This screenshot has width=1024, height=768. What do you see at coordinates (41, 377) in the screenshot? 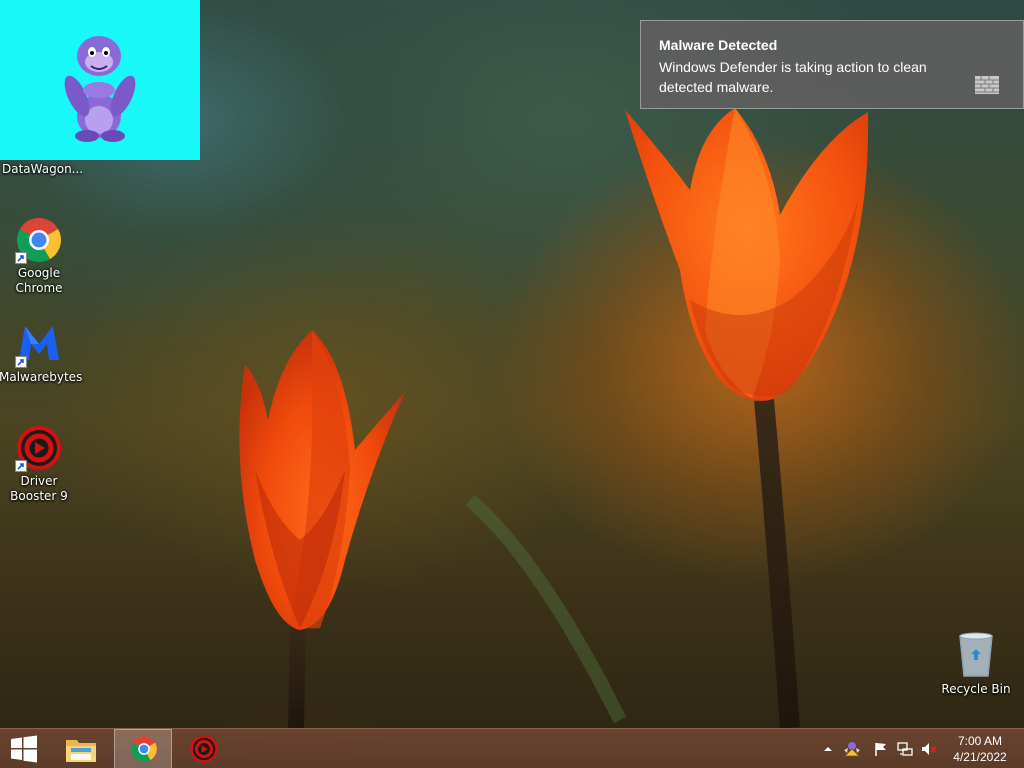
I see `desktop-icon-label: Malwarebytes` at bounding box center [41, 377].